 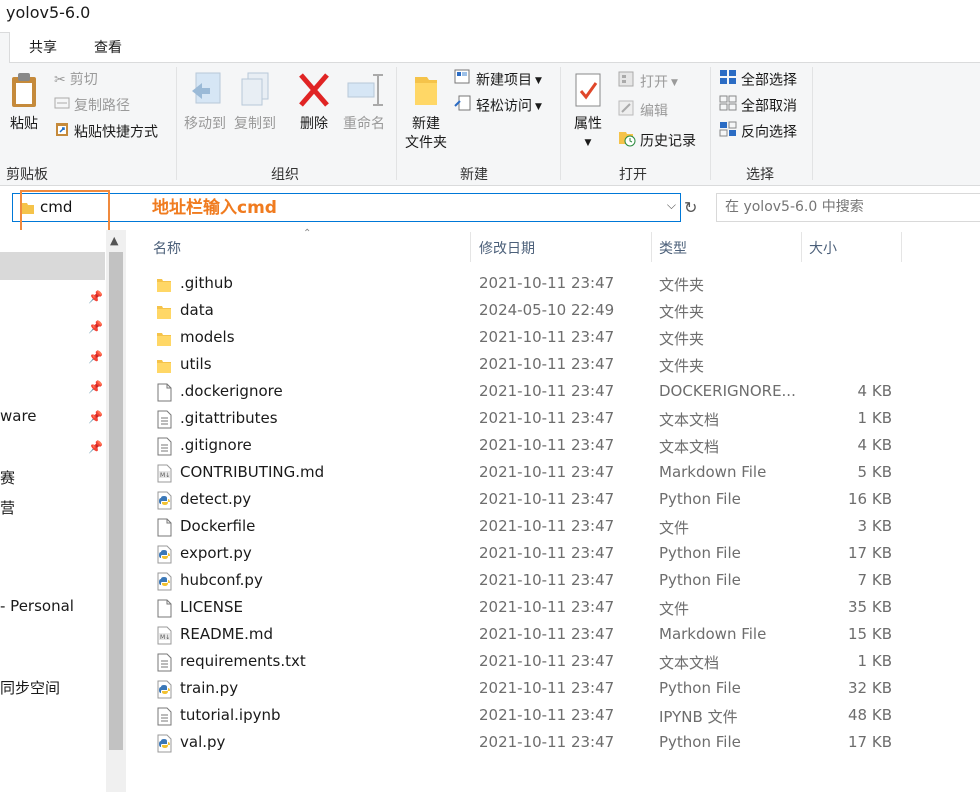 I want to click on tab-file, so click(x=5, y=48).